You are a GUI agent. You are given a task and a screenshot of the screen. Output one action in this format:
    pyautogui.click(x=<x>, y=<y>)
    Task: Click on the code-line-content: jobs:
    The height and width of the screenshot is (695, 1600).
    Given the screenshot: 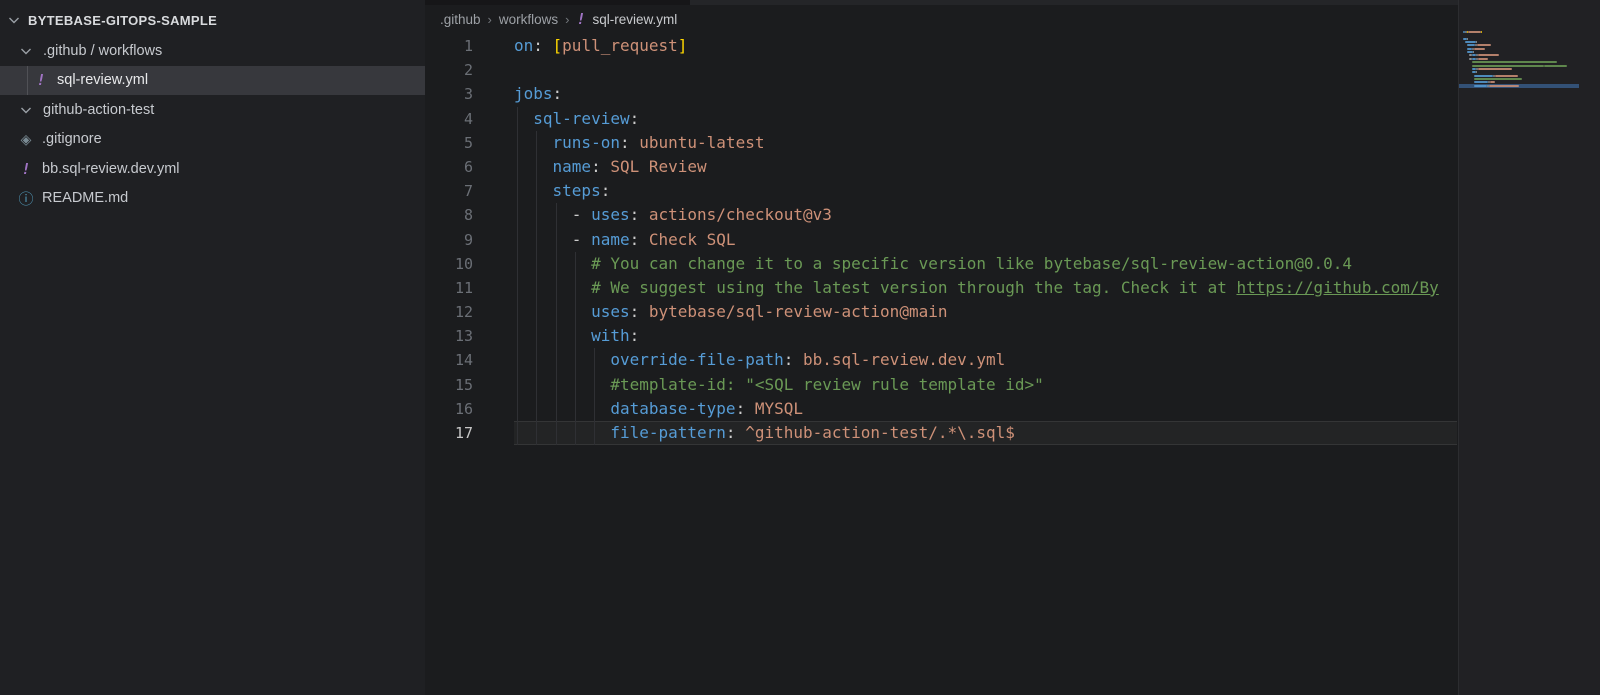 What is the action you would take?
    pyautogui.click(x=538, y=94)
    